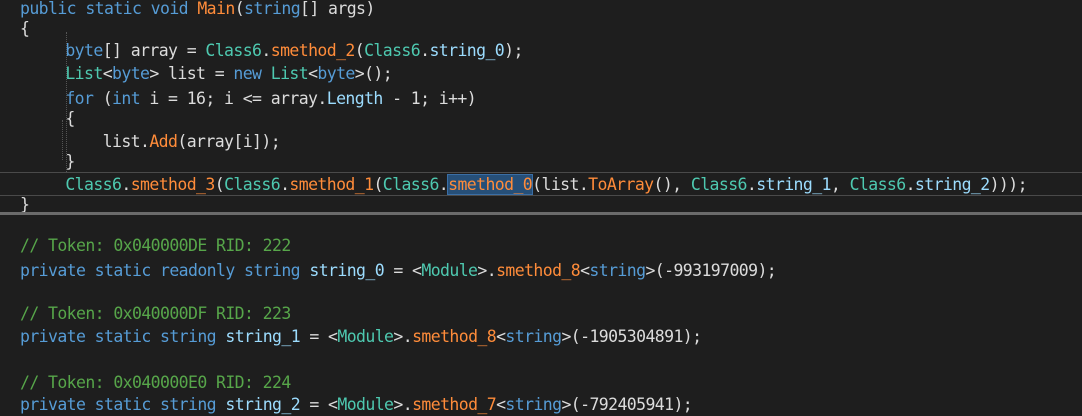  I want to click on code-token: Main, so click(216, 9).